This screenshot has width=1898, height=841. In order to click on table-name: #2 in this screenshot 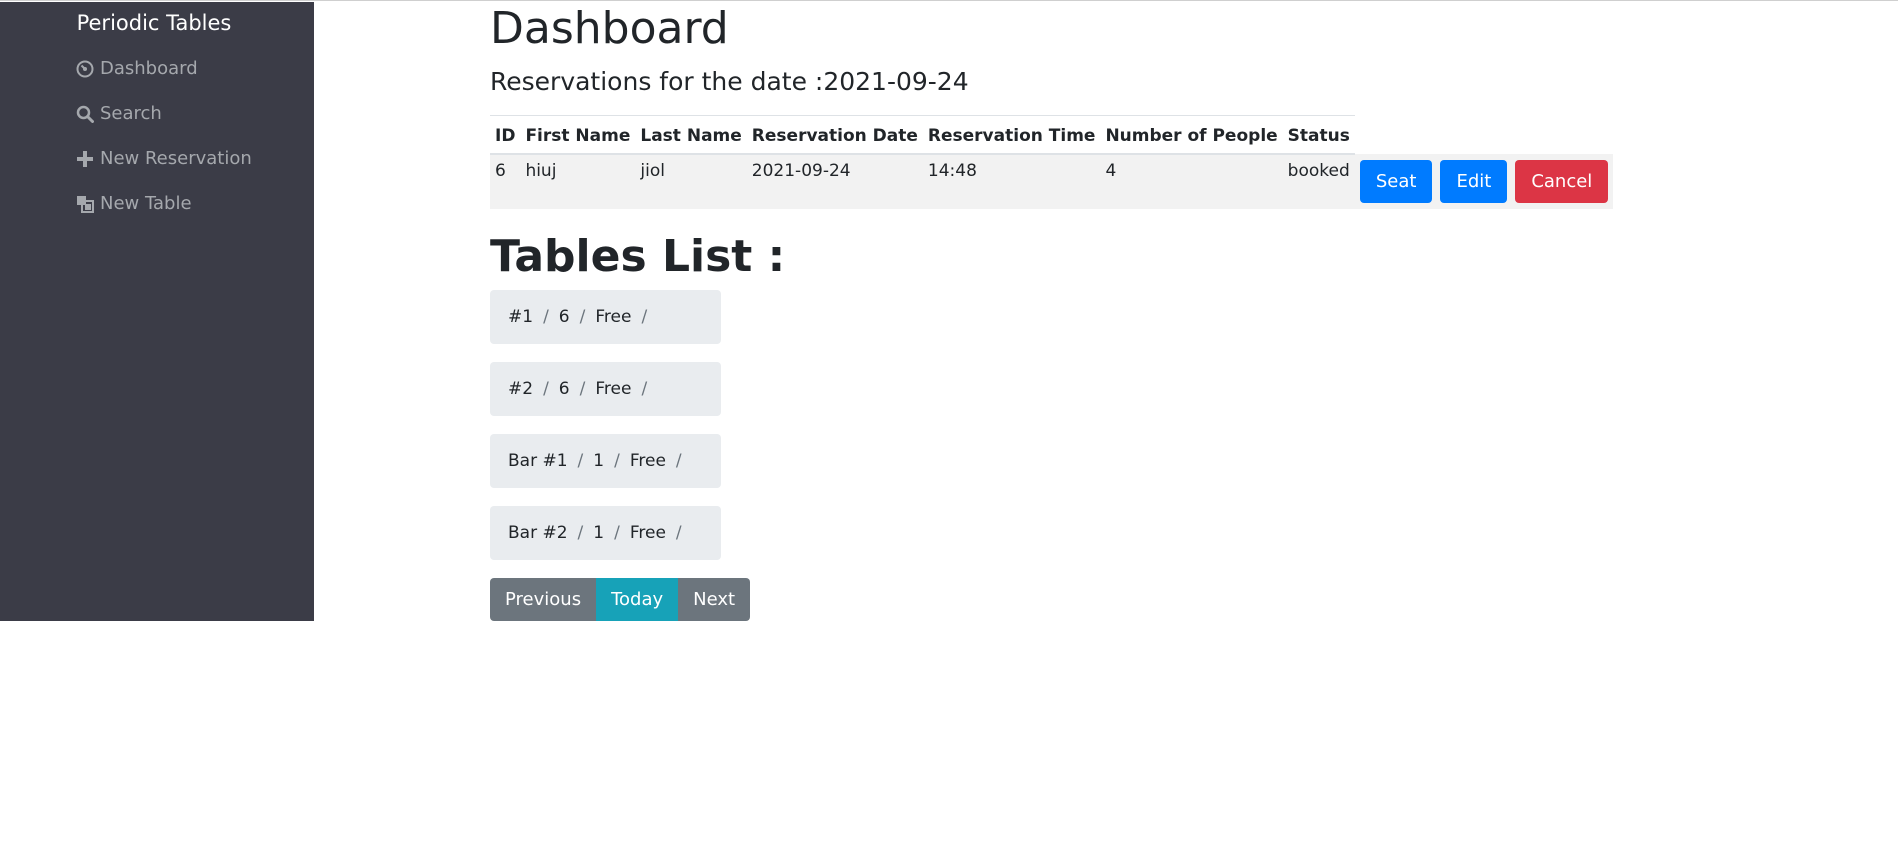, I will do `click(521, 389)`.